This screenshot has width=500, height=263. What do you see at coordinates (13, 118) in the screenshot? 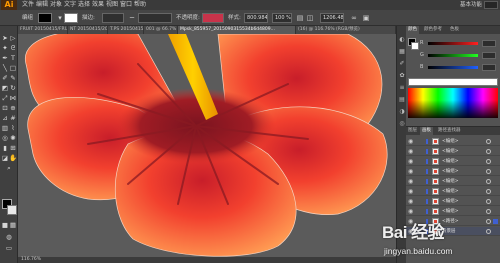
I see `mesh-icon: #` at bounding box center [13, 118].